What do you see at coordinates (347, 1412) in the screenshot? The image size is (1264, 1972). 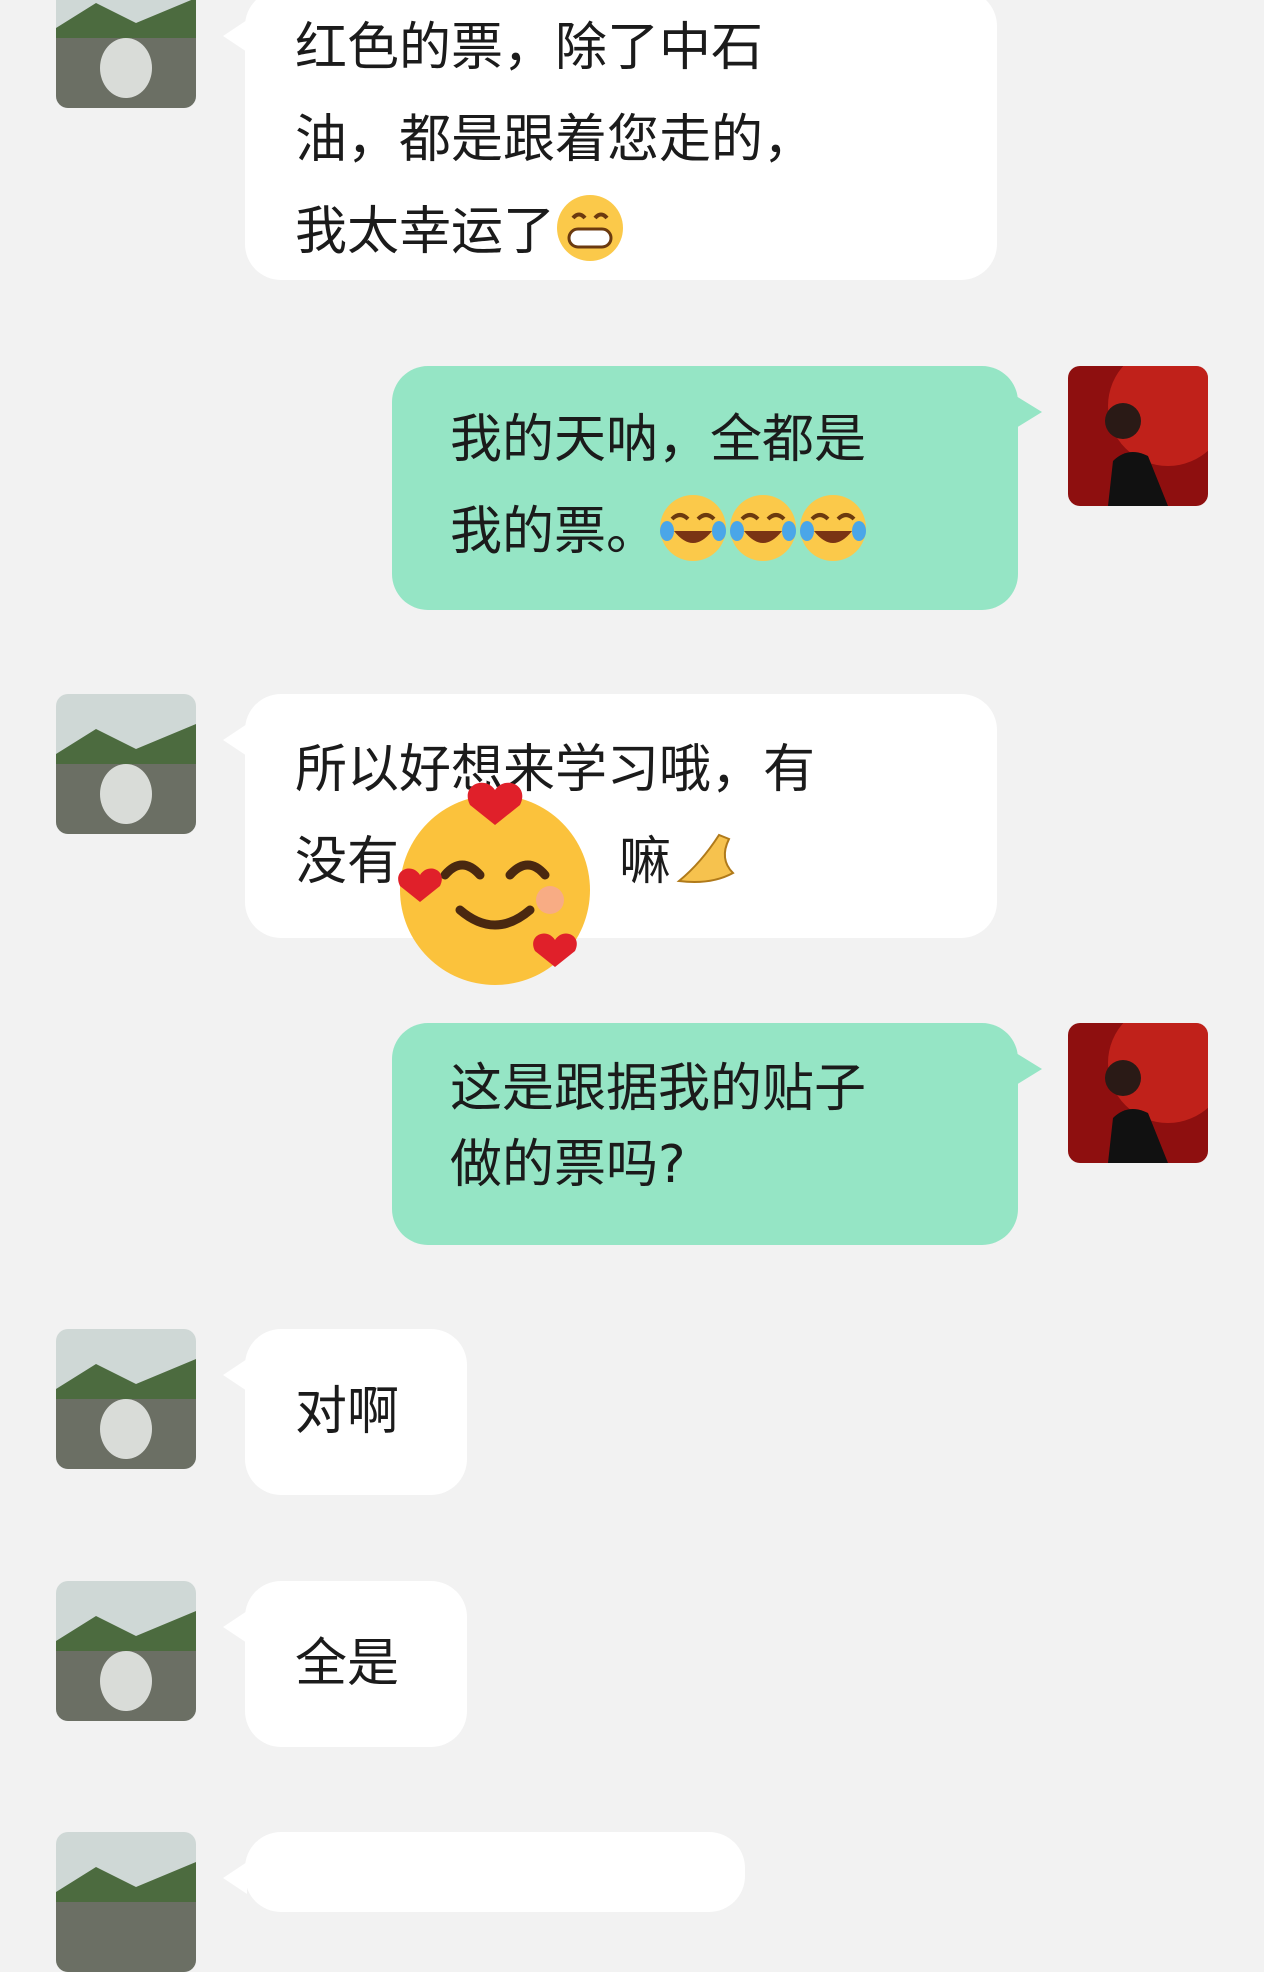 I see `message-text: 对啊` at bounding box center [347, 1412].